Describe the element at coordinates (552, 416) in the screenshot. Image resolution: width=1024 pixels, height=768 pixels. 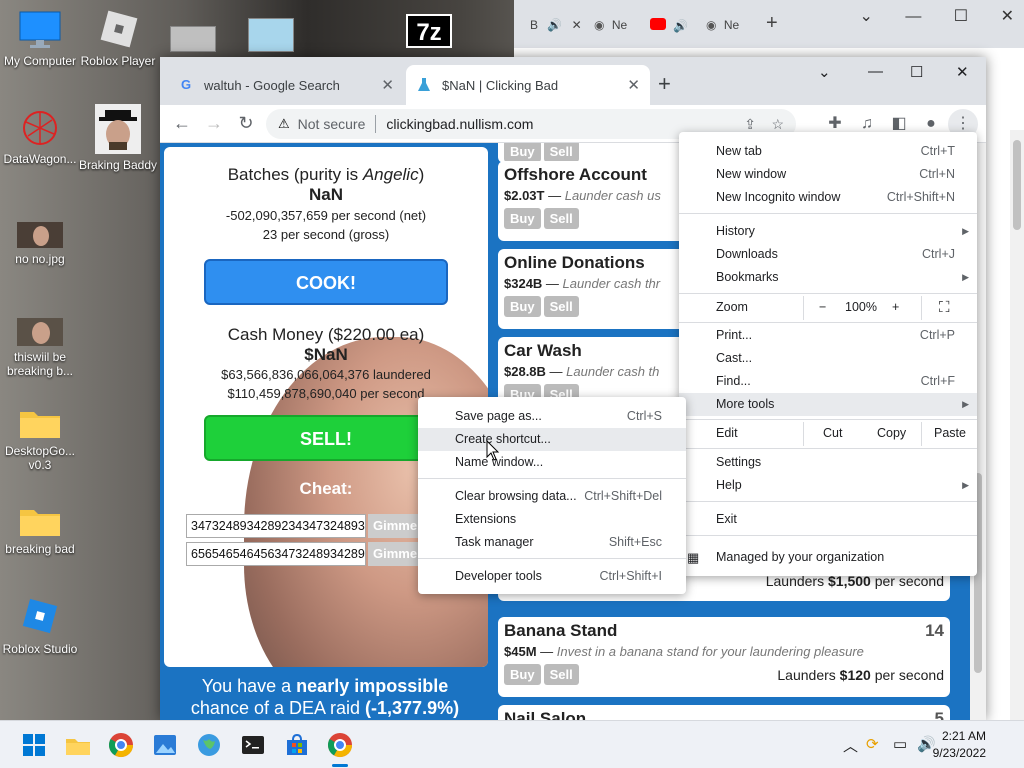
I see `menu-item-save-page-as: Save page as... Ctrl+S` at that location.